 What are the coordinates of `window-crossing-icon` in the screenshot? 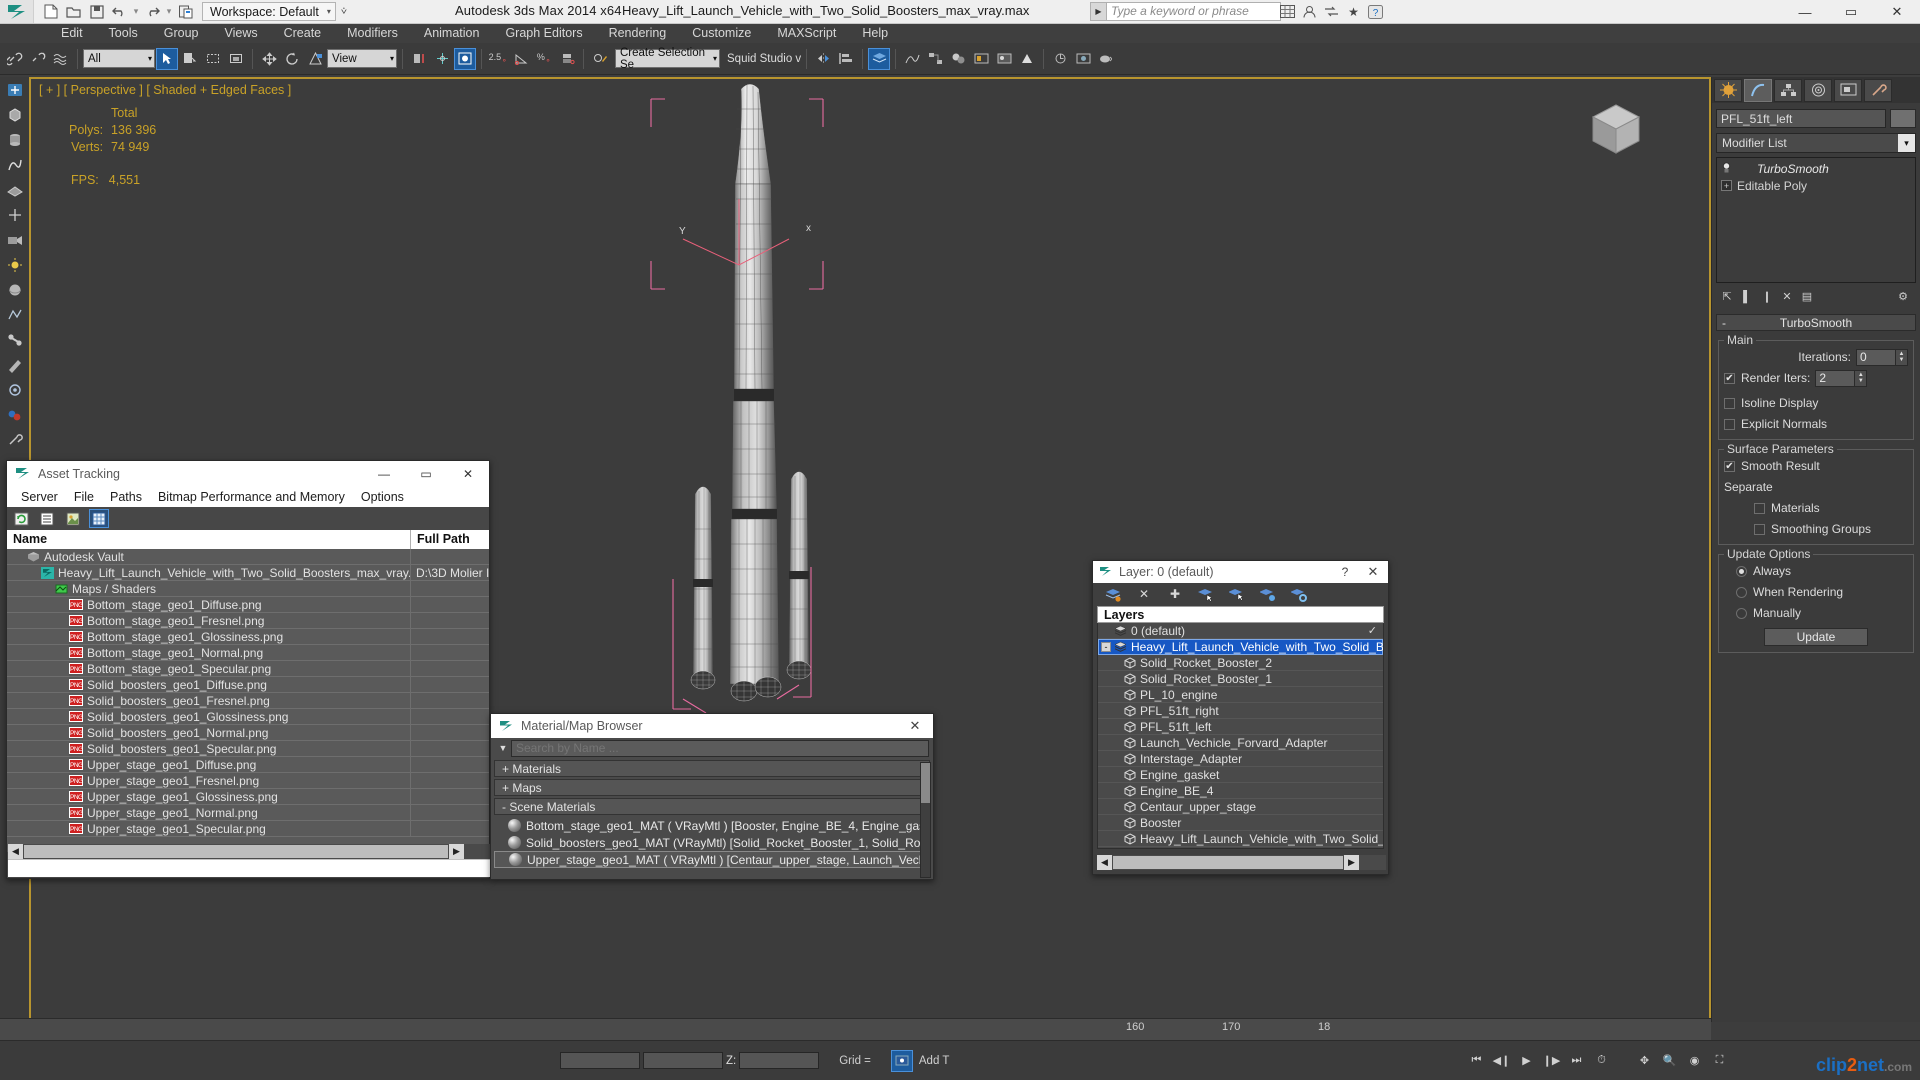 It's located at (236, 59).